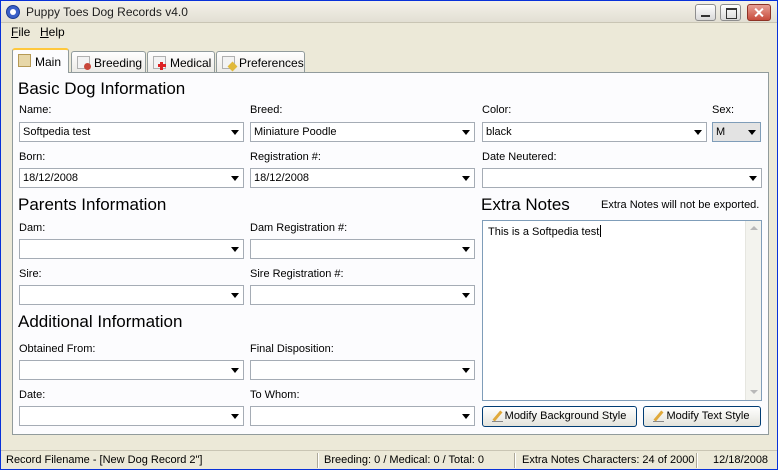 The image size is (778, 470). I want to click on window-title: Puppy Toes Dog Records v4.0, so click(107, 12).